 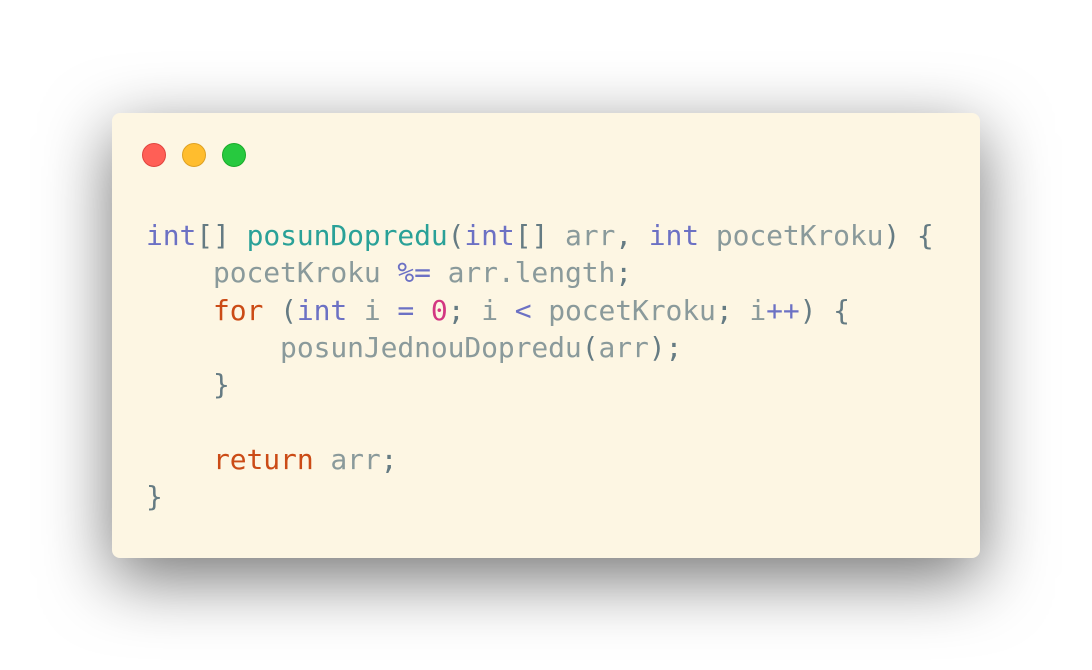 What do you see at coordinates (194, 155) in the screenshot?
I see `minimize-window-icon` at bounding box center [194, 155].